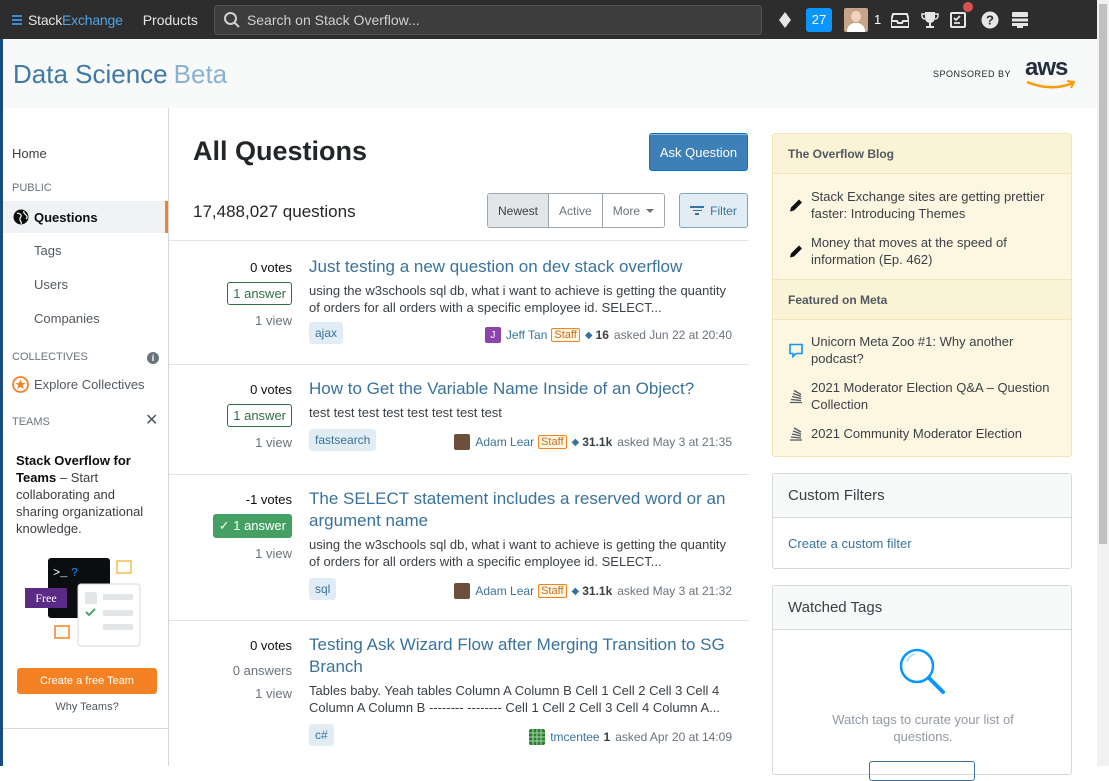 Image resolution: width=1109 pixels, height=781 pixels. I want to click on user-name: Jeff Tan, so click(527, 335).